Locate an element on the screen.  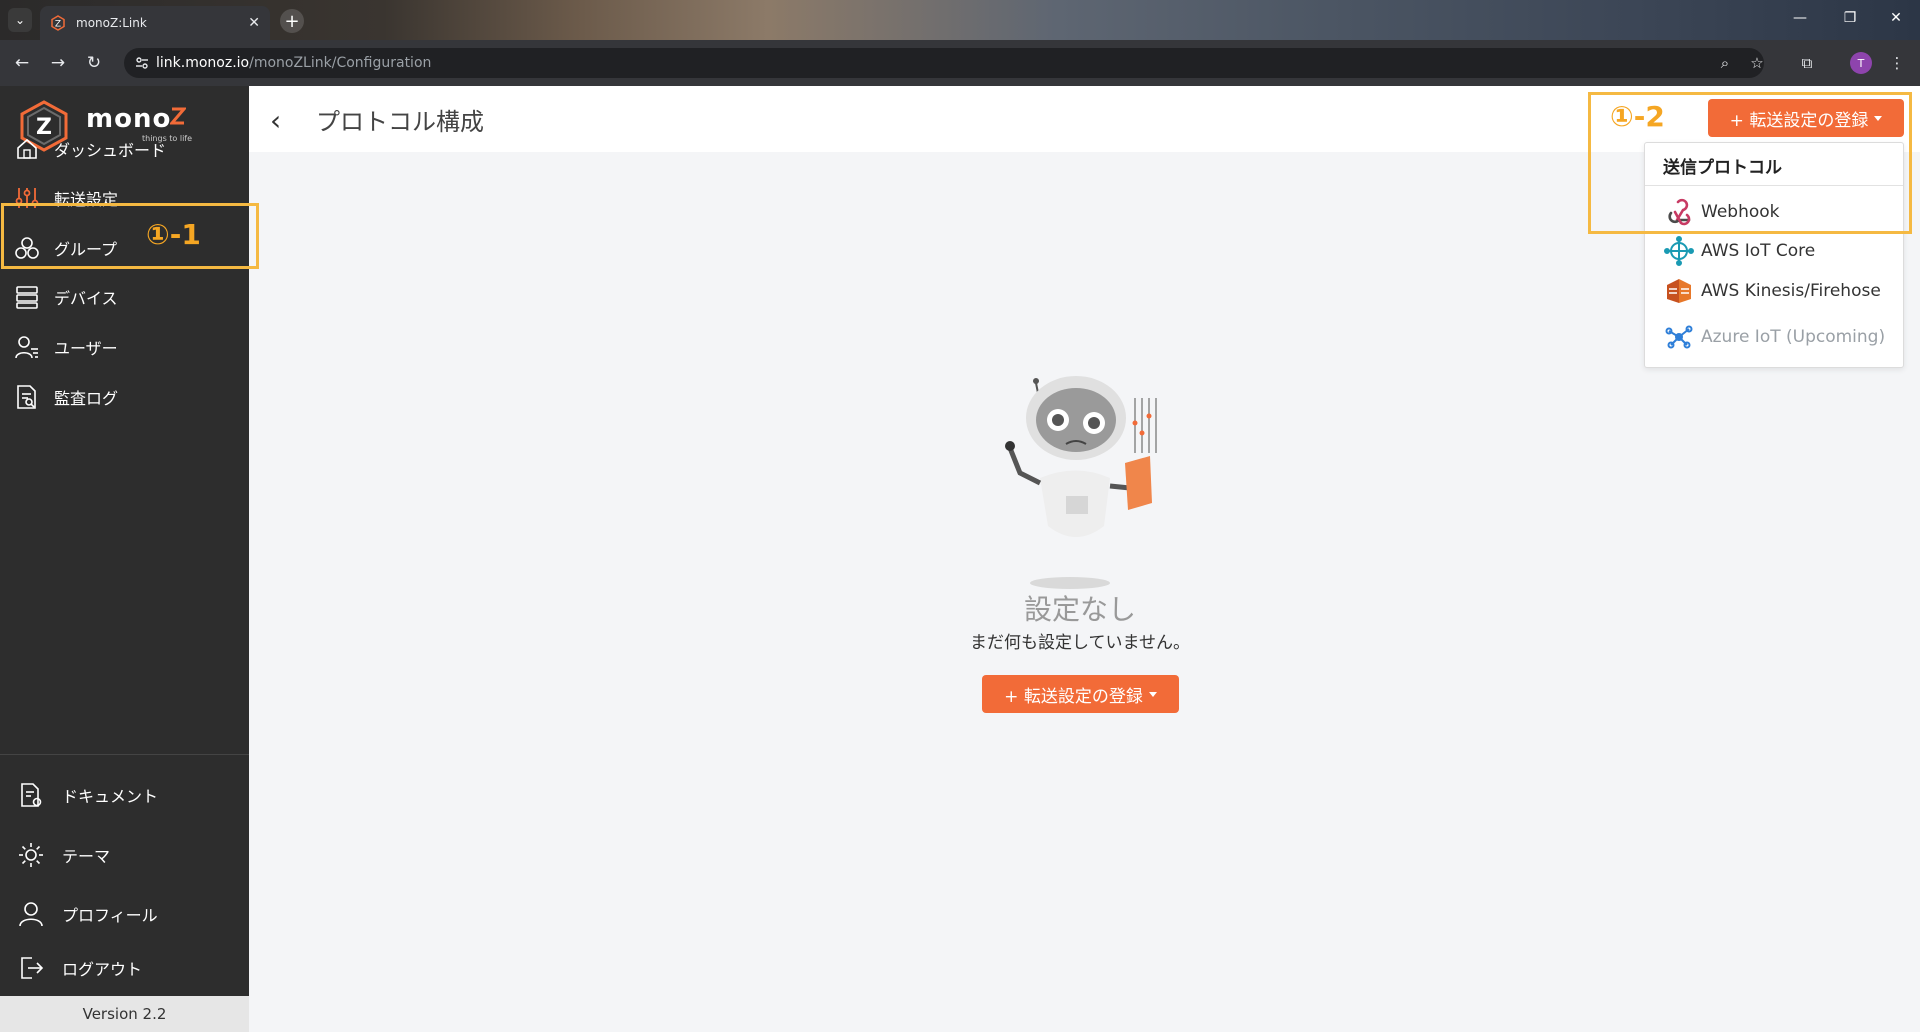
address-bar: link.monoz.io/monoZLink/Configuration is located at coordinates (944, 63).